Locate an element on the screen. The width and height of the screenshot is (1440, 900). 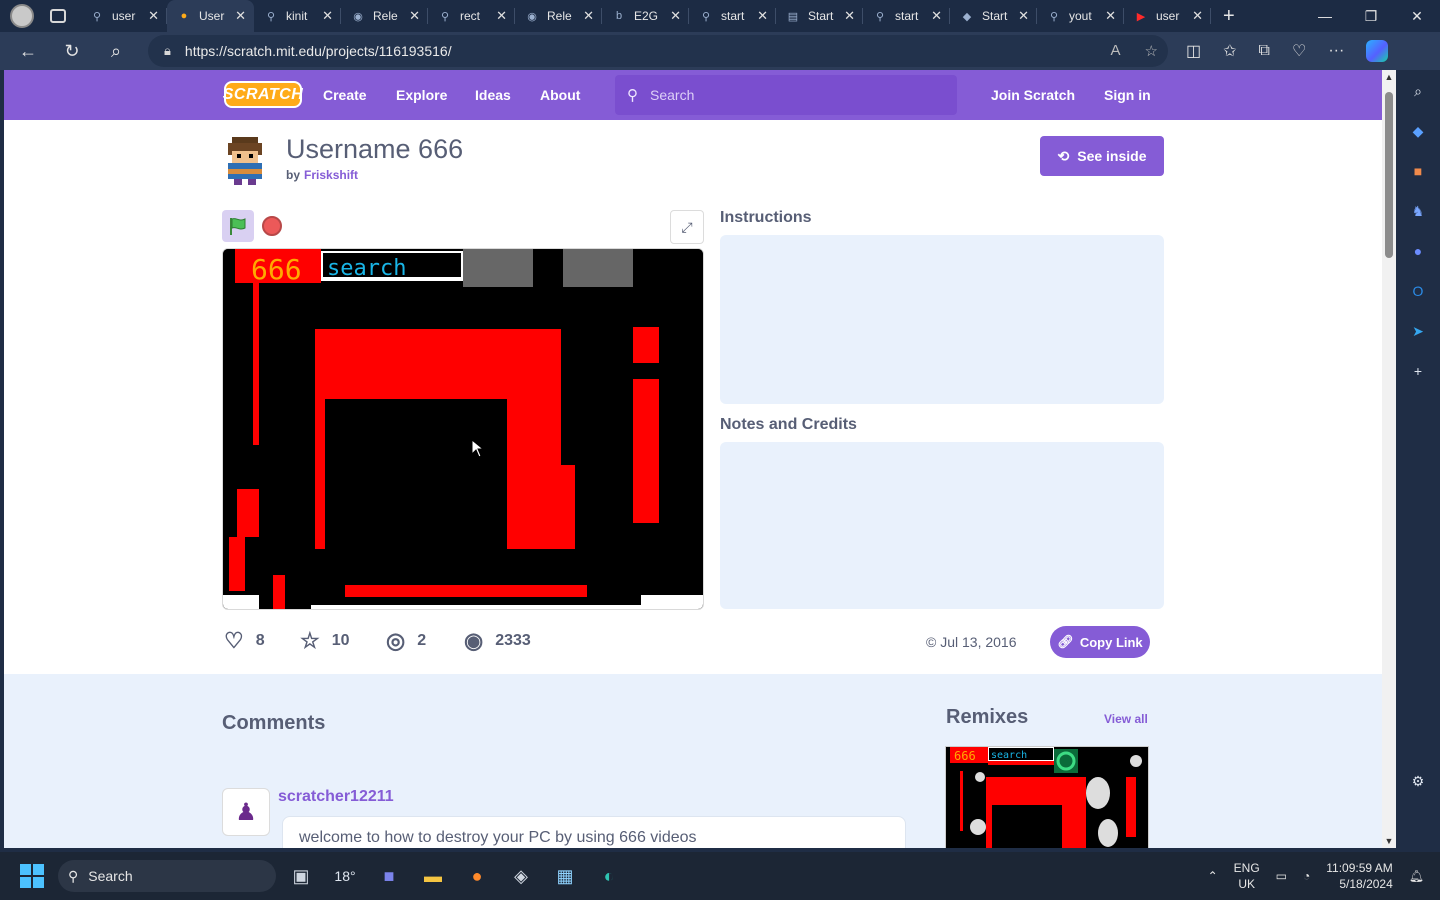
workspaces-icon is located at coordinates (58, 16).